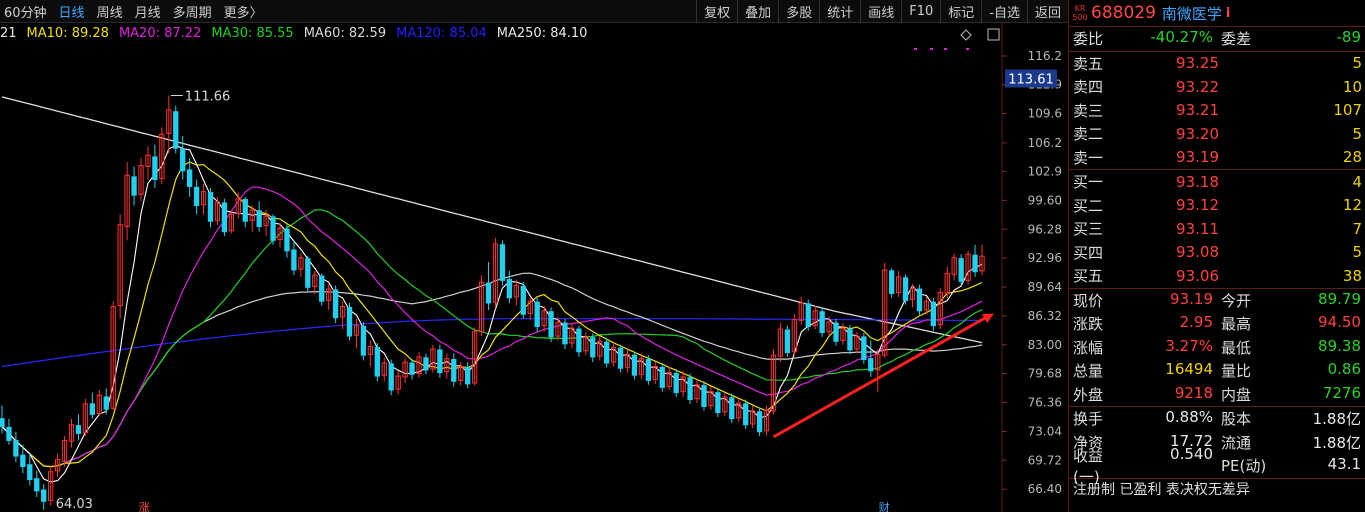 The width and height of the screenshot is (1365, 512). Describe the element at coordinates (1080, 17) in the screenshot. I see `kr-number: 500` at that location.